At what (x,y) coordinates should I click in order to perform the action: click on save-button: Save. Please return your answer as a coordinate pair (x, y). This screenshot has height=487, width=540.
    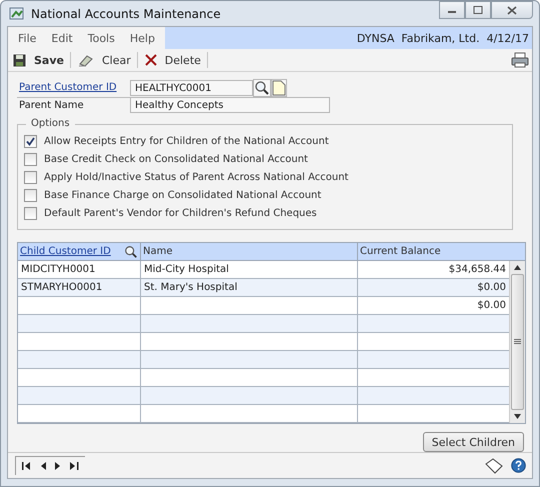
    Looking at the image, I should click on (40, 60).